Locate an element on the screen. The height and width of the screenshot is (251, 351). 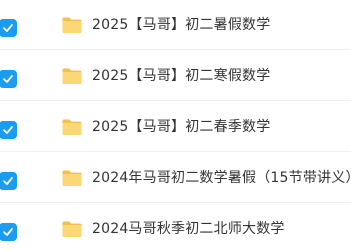
file-name: 2024年马哥初二数学暑假（15节带讲义） is located at coordinates (221, 178).